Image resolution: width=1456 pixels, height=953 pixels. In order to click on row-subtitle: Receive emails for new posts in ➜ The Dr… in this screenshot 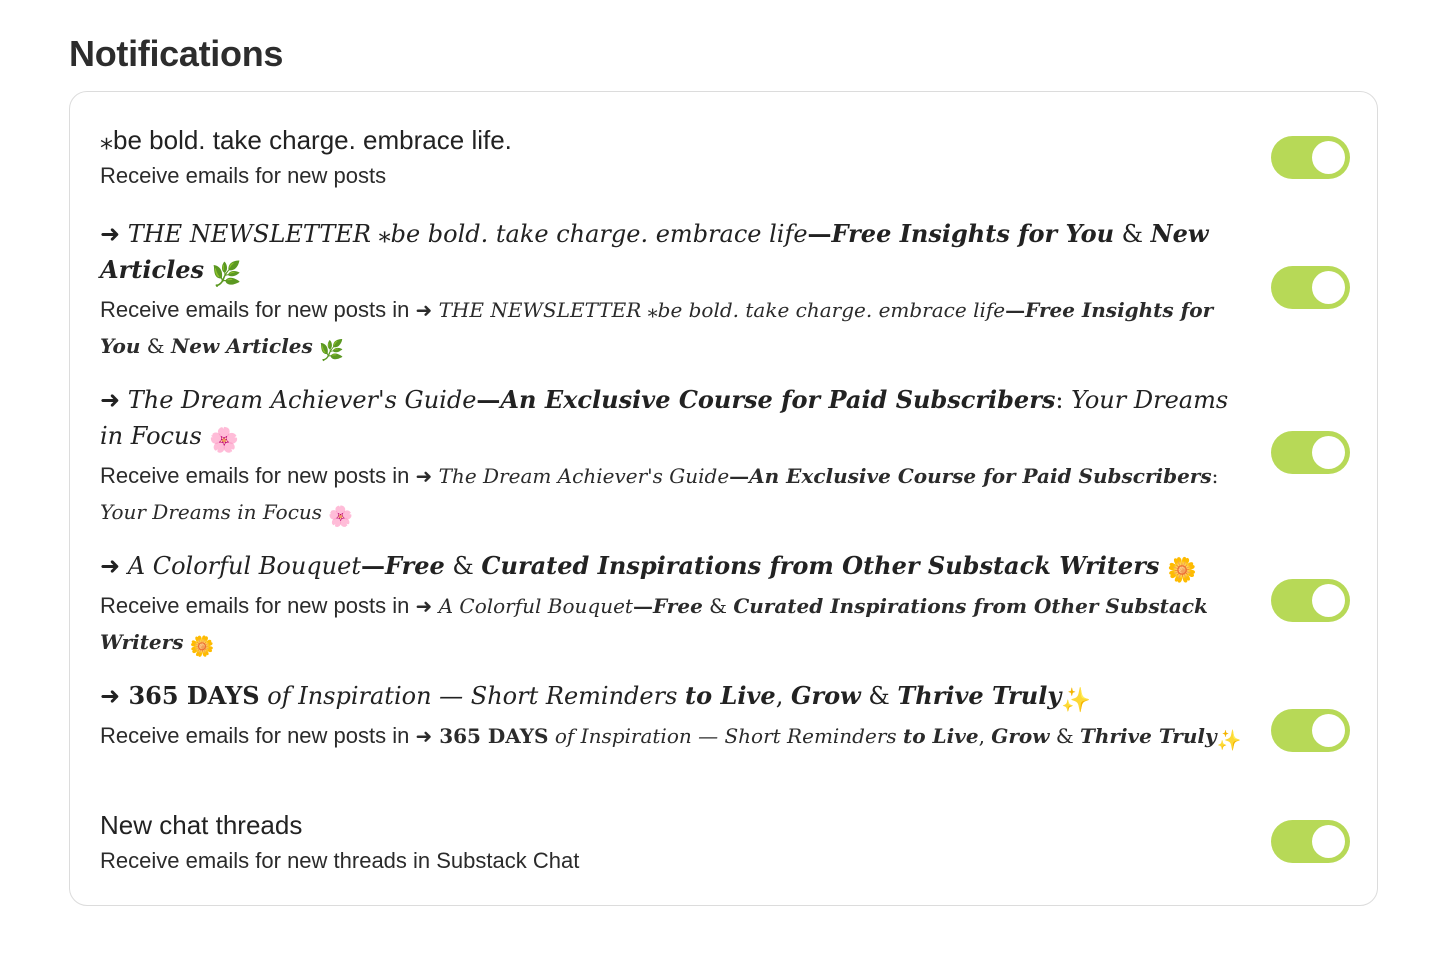, I will do `click(679, 496)`.